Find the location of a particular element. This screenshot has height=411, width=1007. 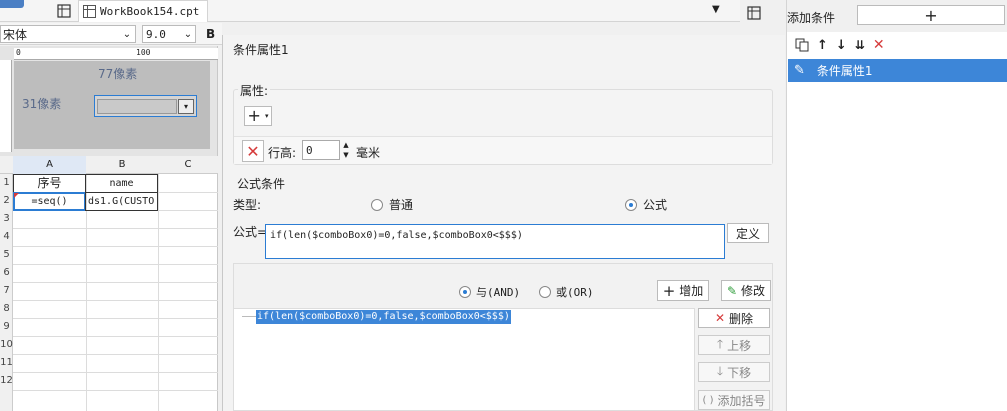

cell-b1: name is located at coordinates (121, 183).